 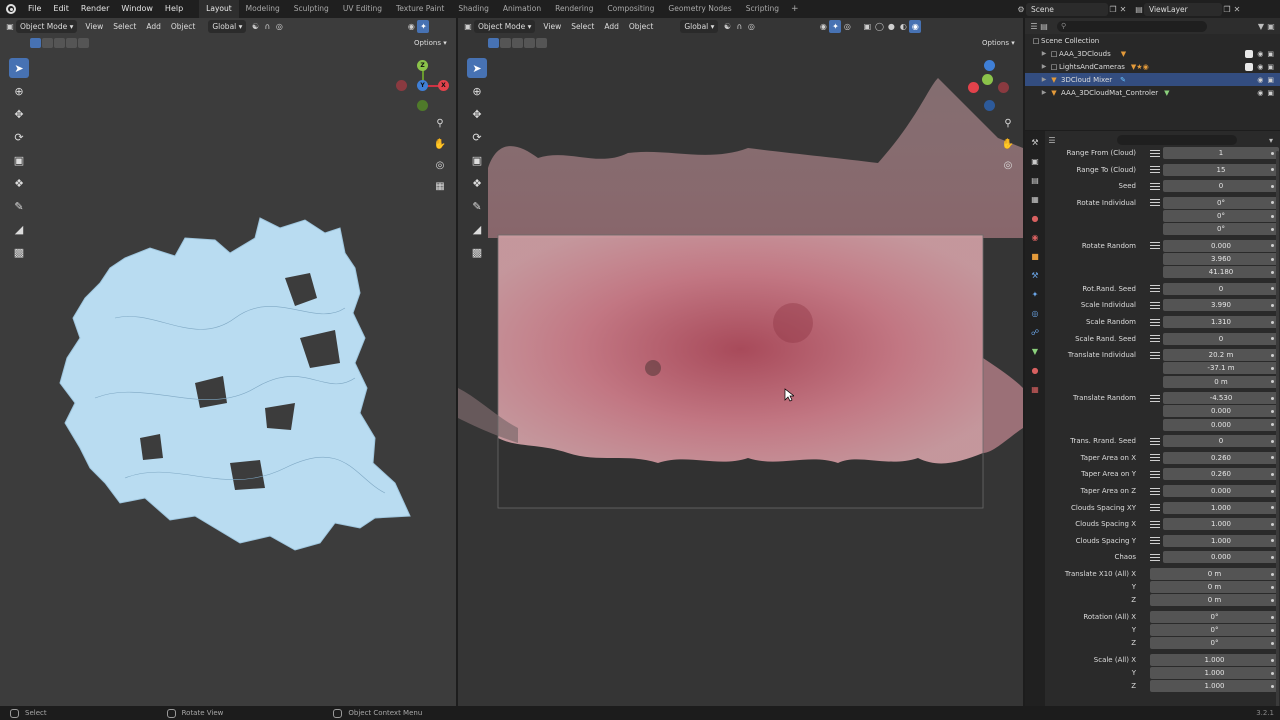 What do you see at coordinates (477, 183) in the screenshot?
I see `transform-tool-icon: ❖` at bounding box center [477, 183].